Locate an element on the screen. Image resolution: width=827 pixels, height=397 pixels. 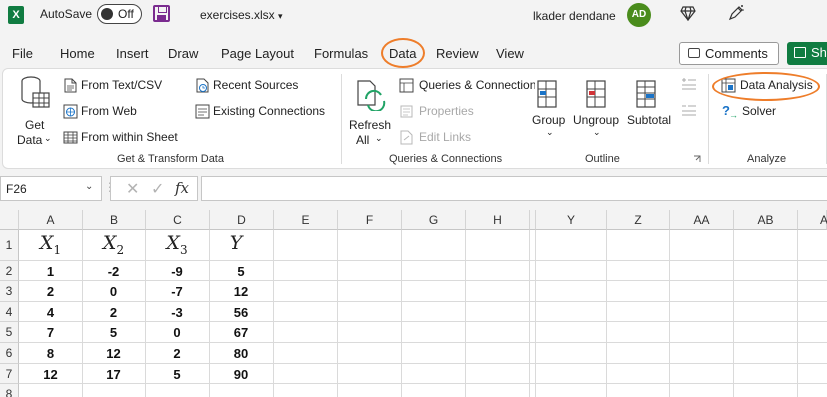
show-detail-button is located at coordinates (690, 85).